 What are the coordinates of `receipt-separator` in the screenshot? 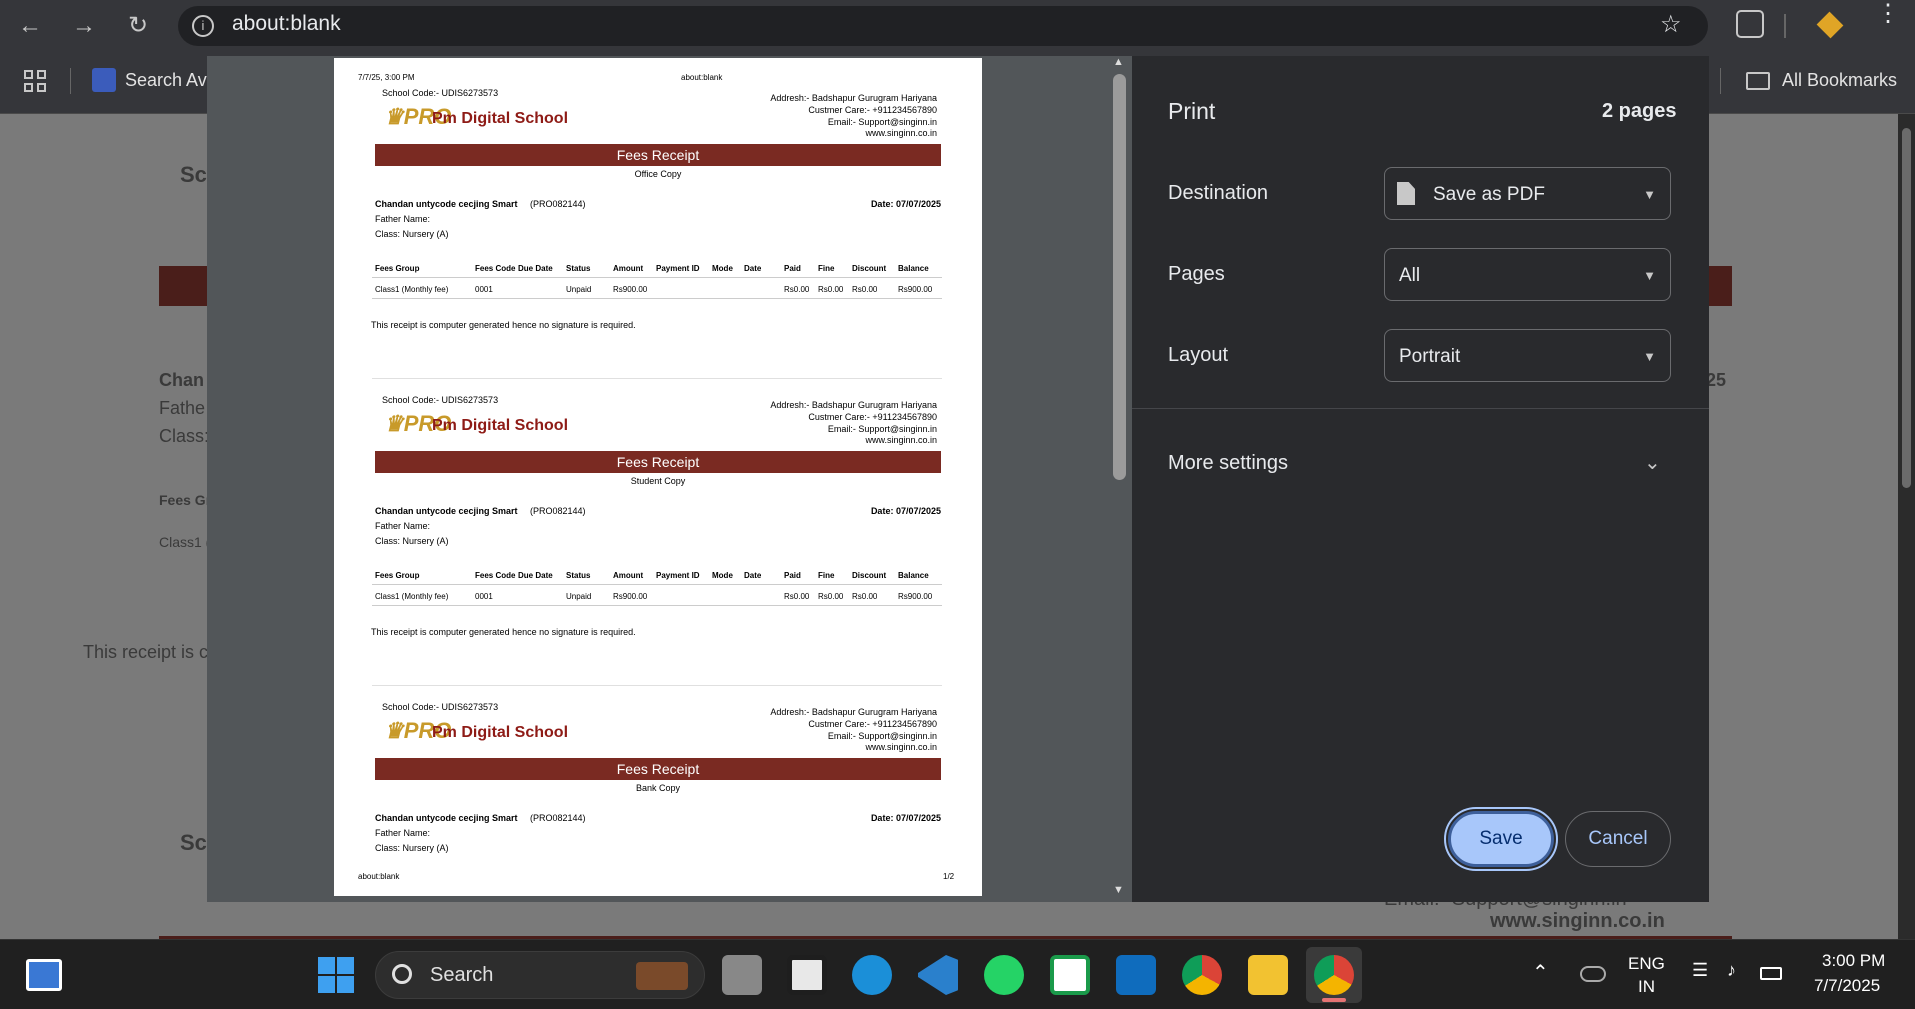 It's located at (657, 378).